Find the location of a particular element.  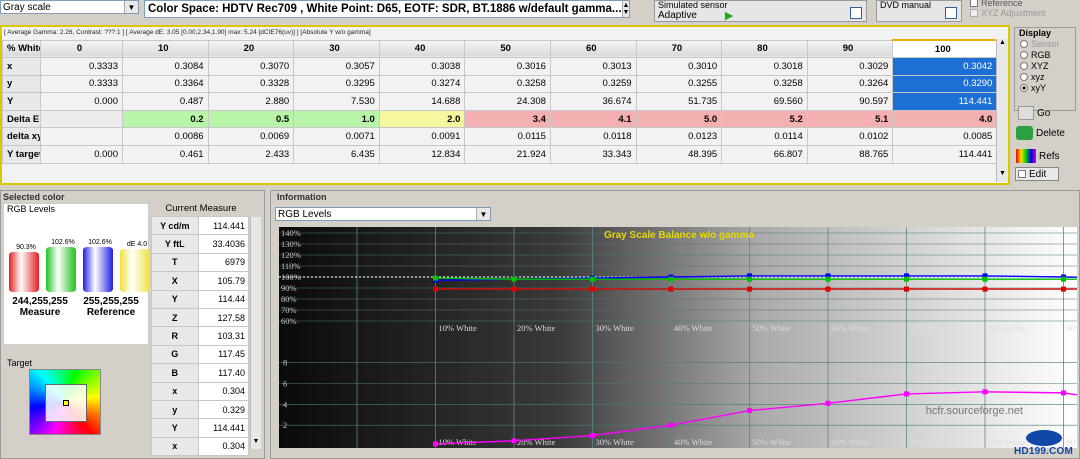

edit-toggle: Edit is located at coordinates (1037, 174).